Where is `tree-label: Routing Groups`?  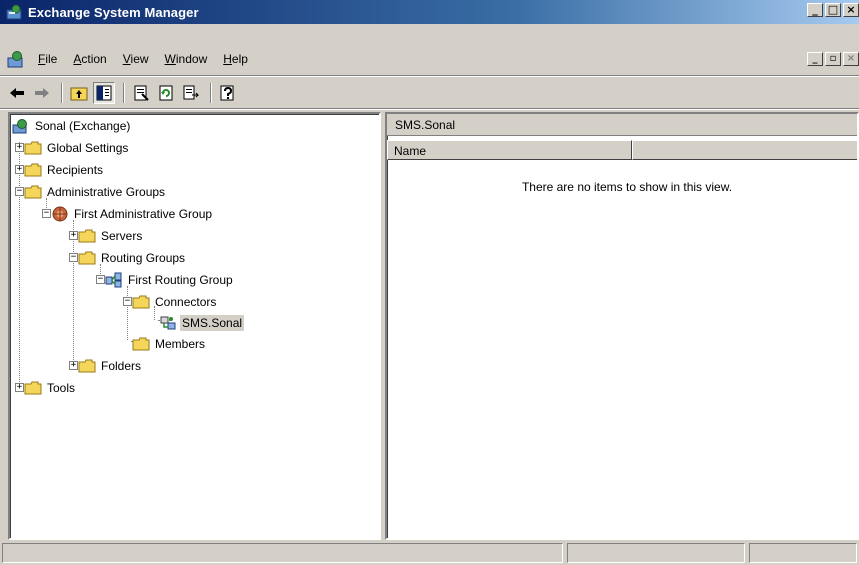 tree-label: Routing Groups is located at coordinates (143, 258).